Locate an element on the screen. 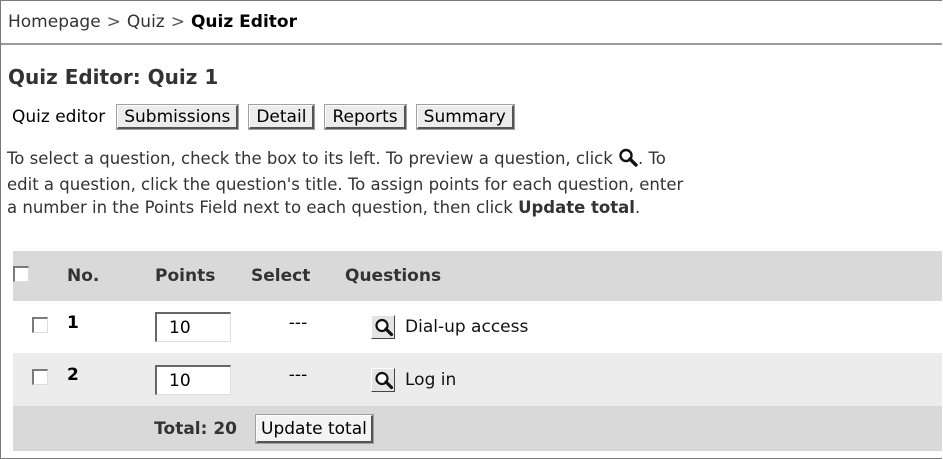 The image size is (943, 459). table-header-row: No. Points Select Questions is located at coordinates (477, 276).